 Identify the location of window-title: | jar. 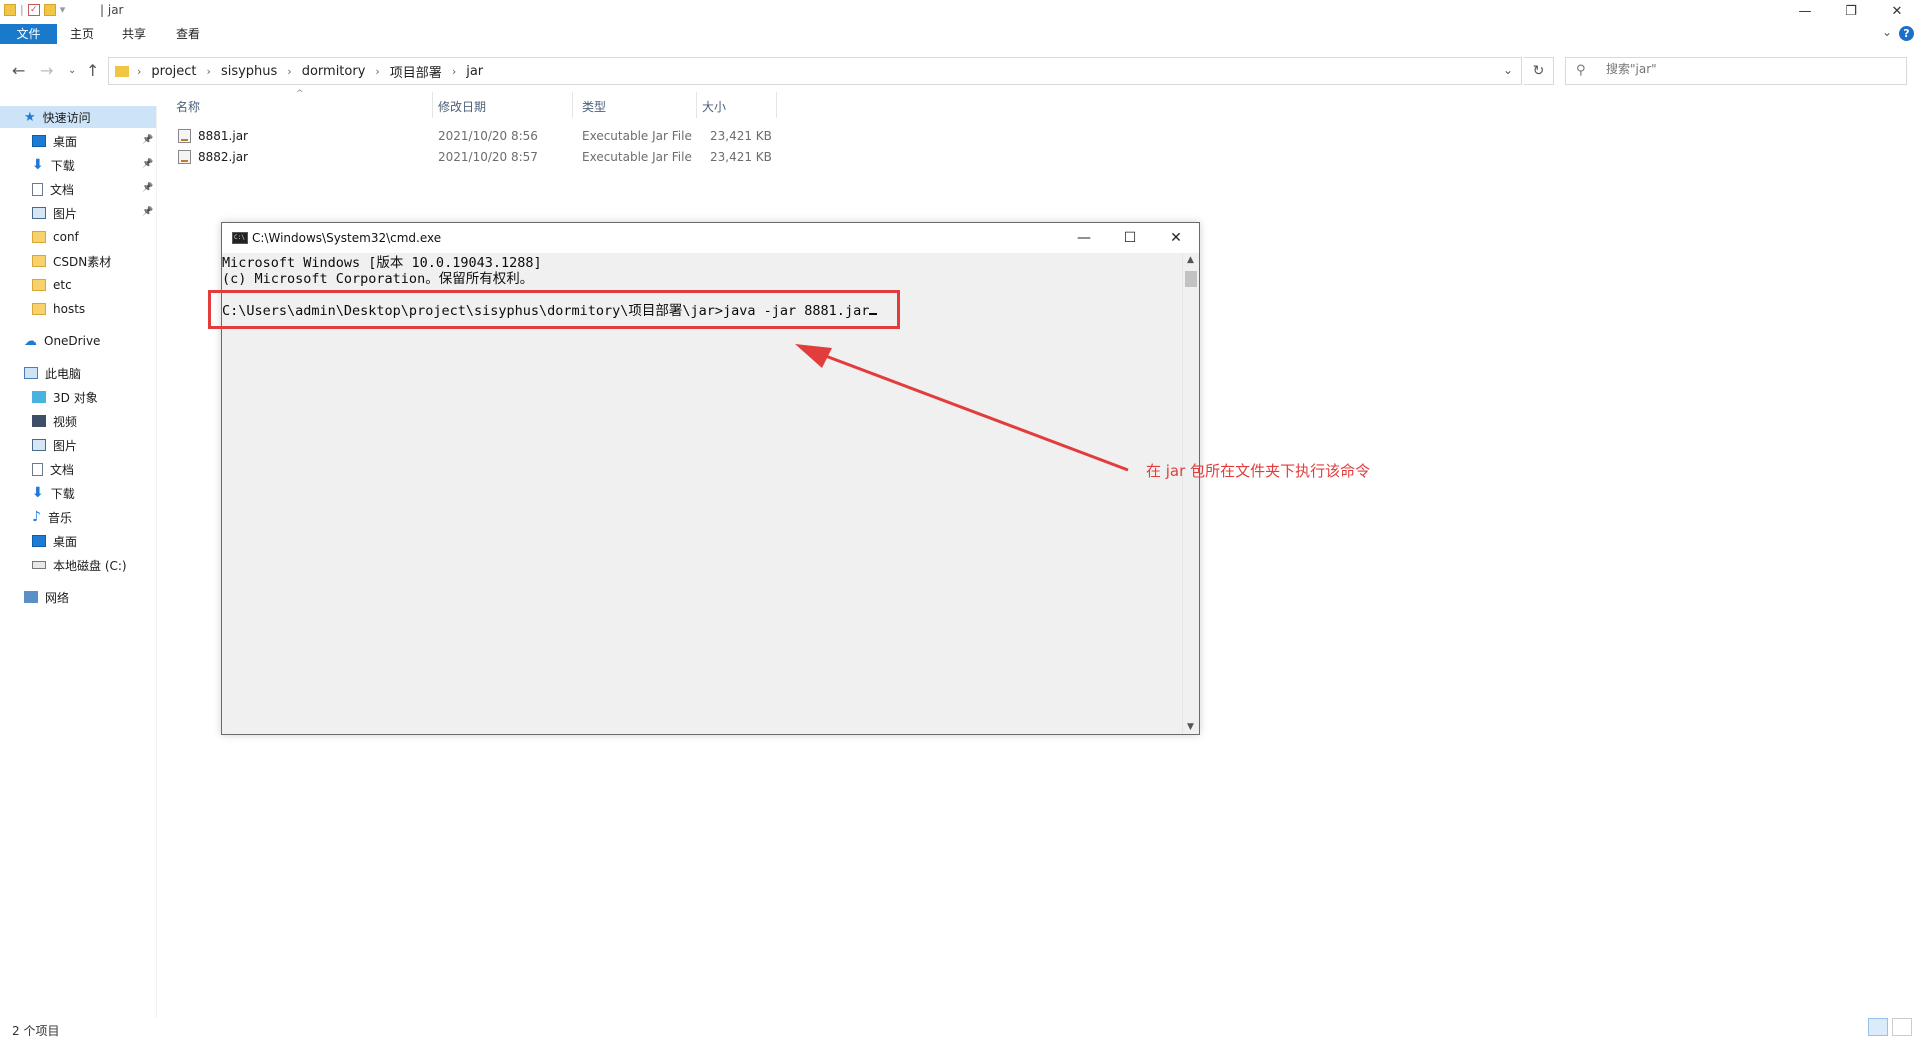
(112, 10).